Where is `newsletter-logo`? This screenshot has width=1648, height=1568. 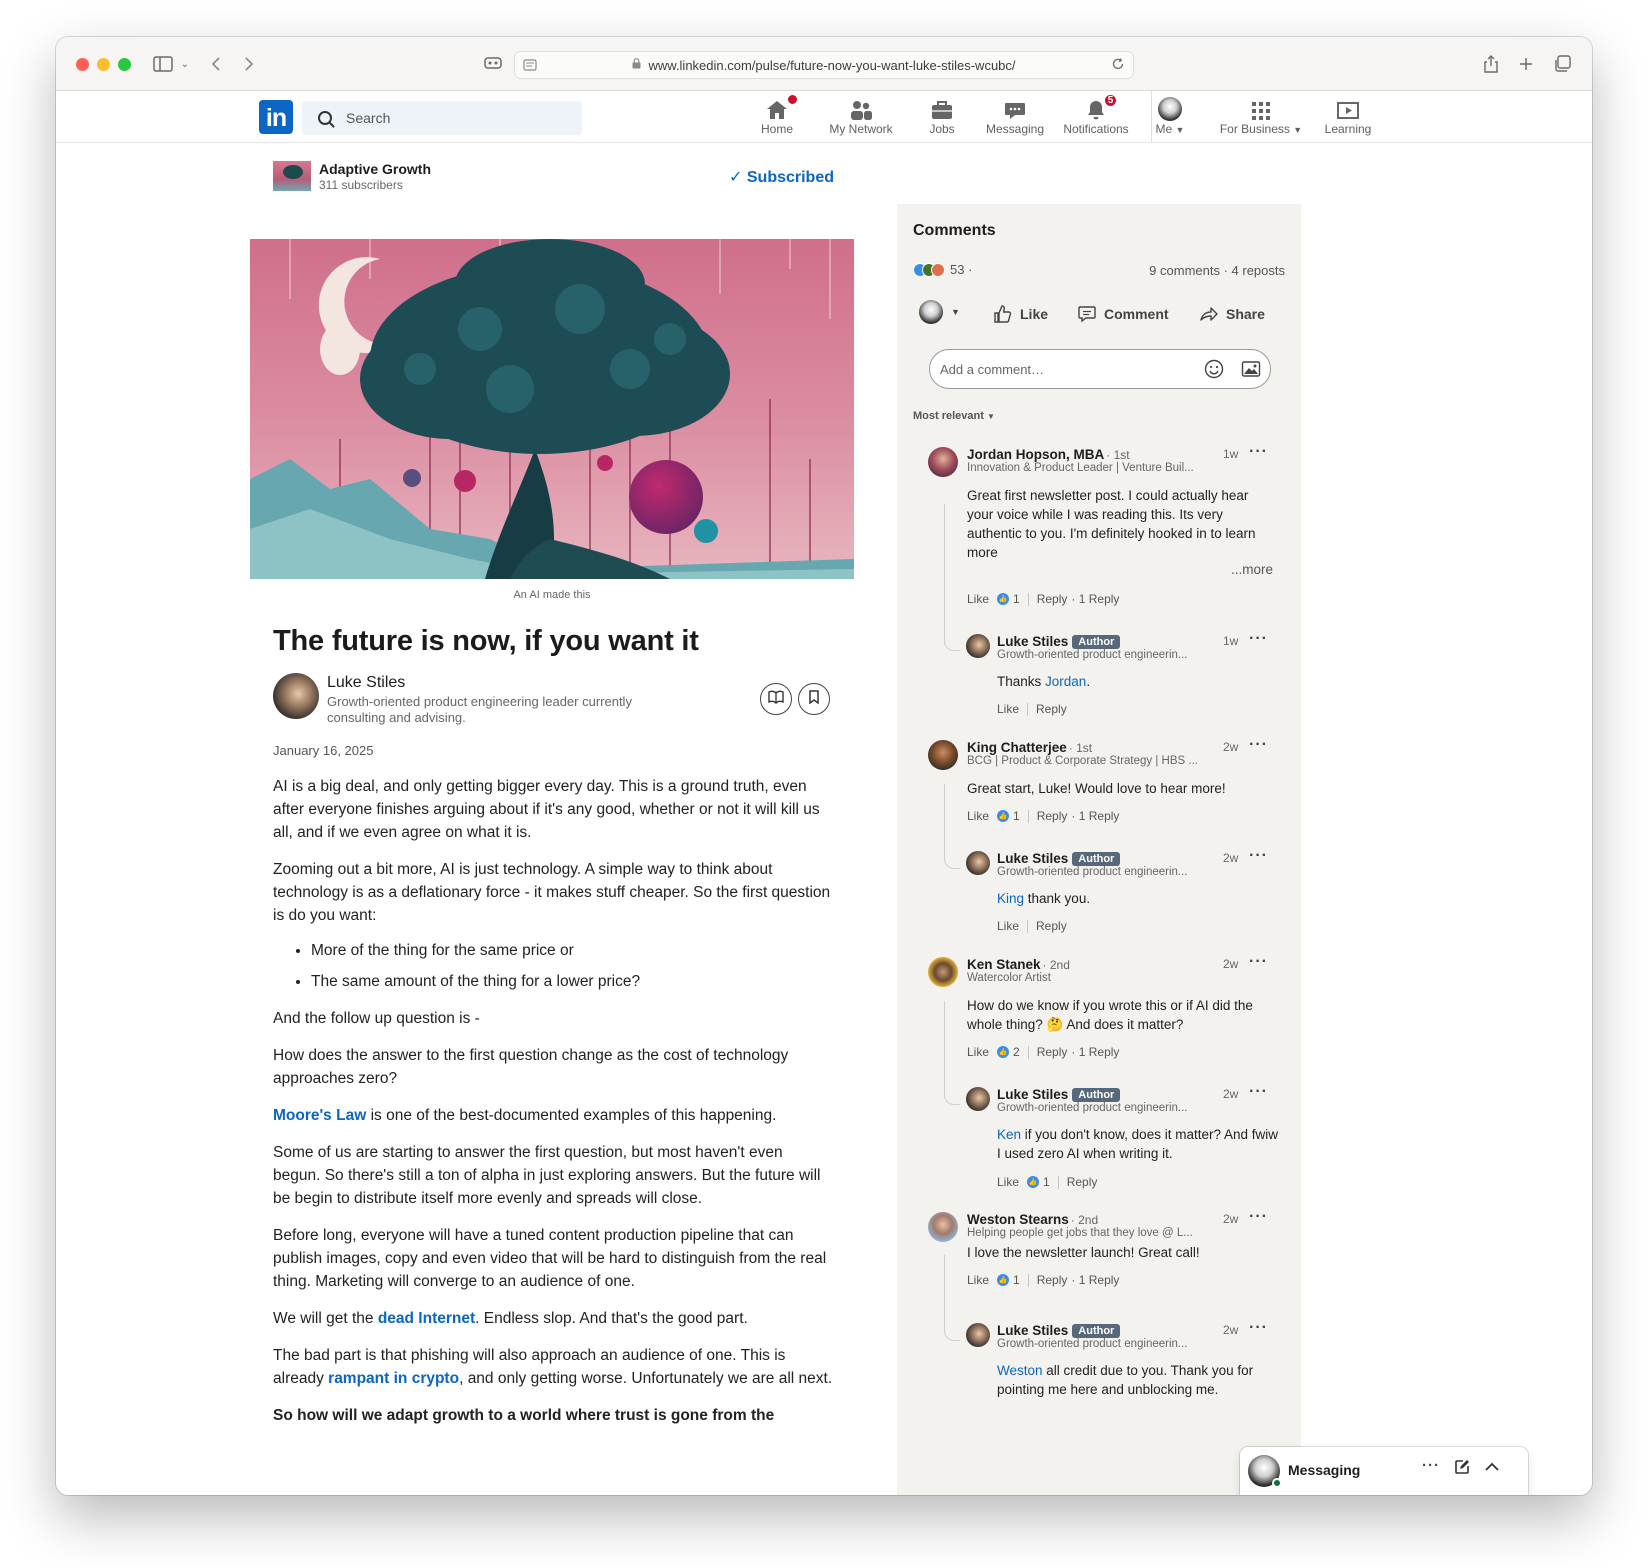 newsletter-logo is located at coordinates (292, 176).